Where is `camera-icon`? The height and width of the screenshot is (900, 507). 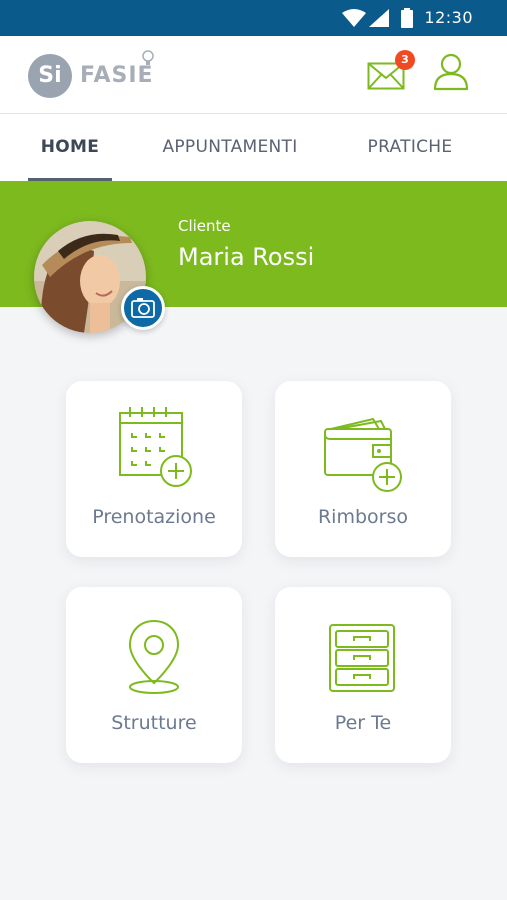 camera-icon is located at coordinates (143, 308).